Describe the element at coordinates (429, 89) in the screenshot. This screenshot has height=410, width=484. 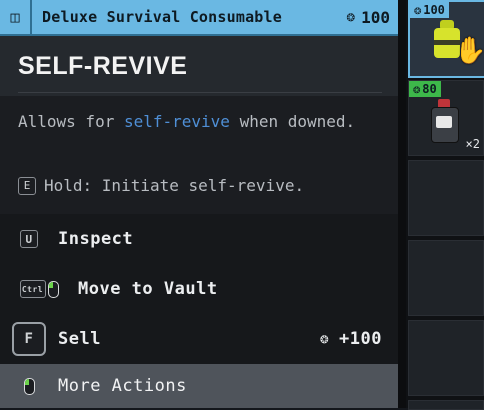
I see `slot-price-value: 80` at that location.